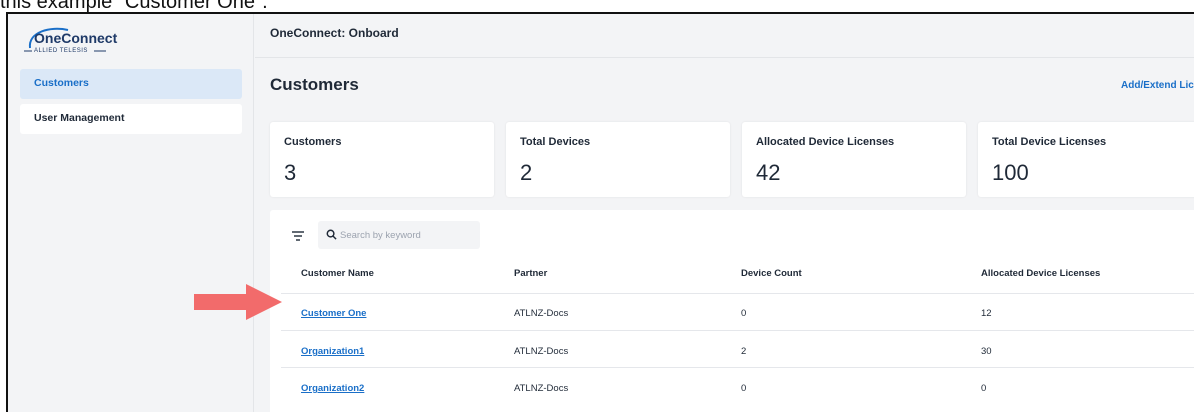 This screenshot has height=412, width=1194. Describe the element at coordinates (313, 142) in the screenshot. I see `stat-card-label: Customers` at that location.